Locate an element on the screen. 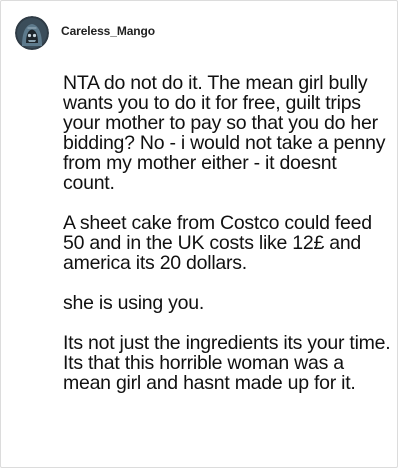 This screenshot has width=400, height=470. comment-paragraph: she is using you. is located at coordinates (134, 303).